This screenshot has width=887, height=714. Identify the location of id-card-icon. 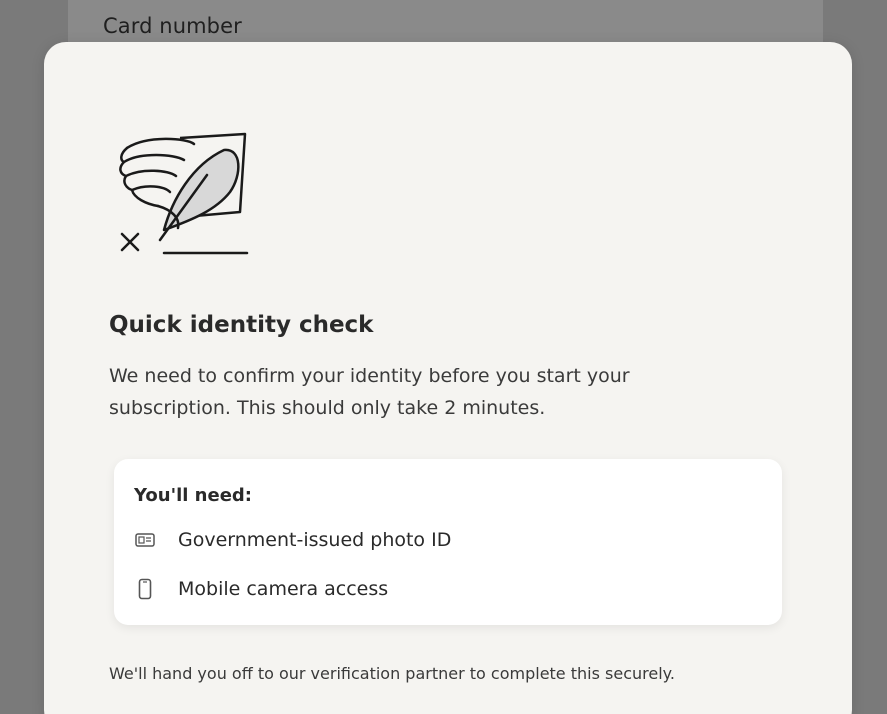
(145, 540).